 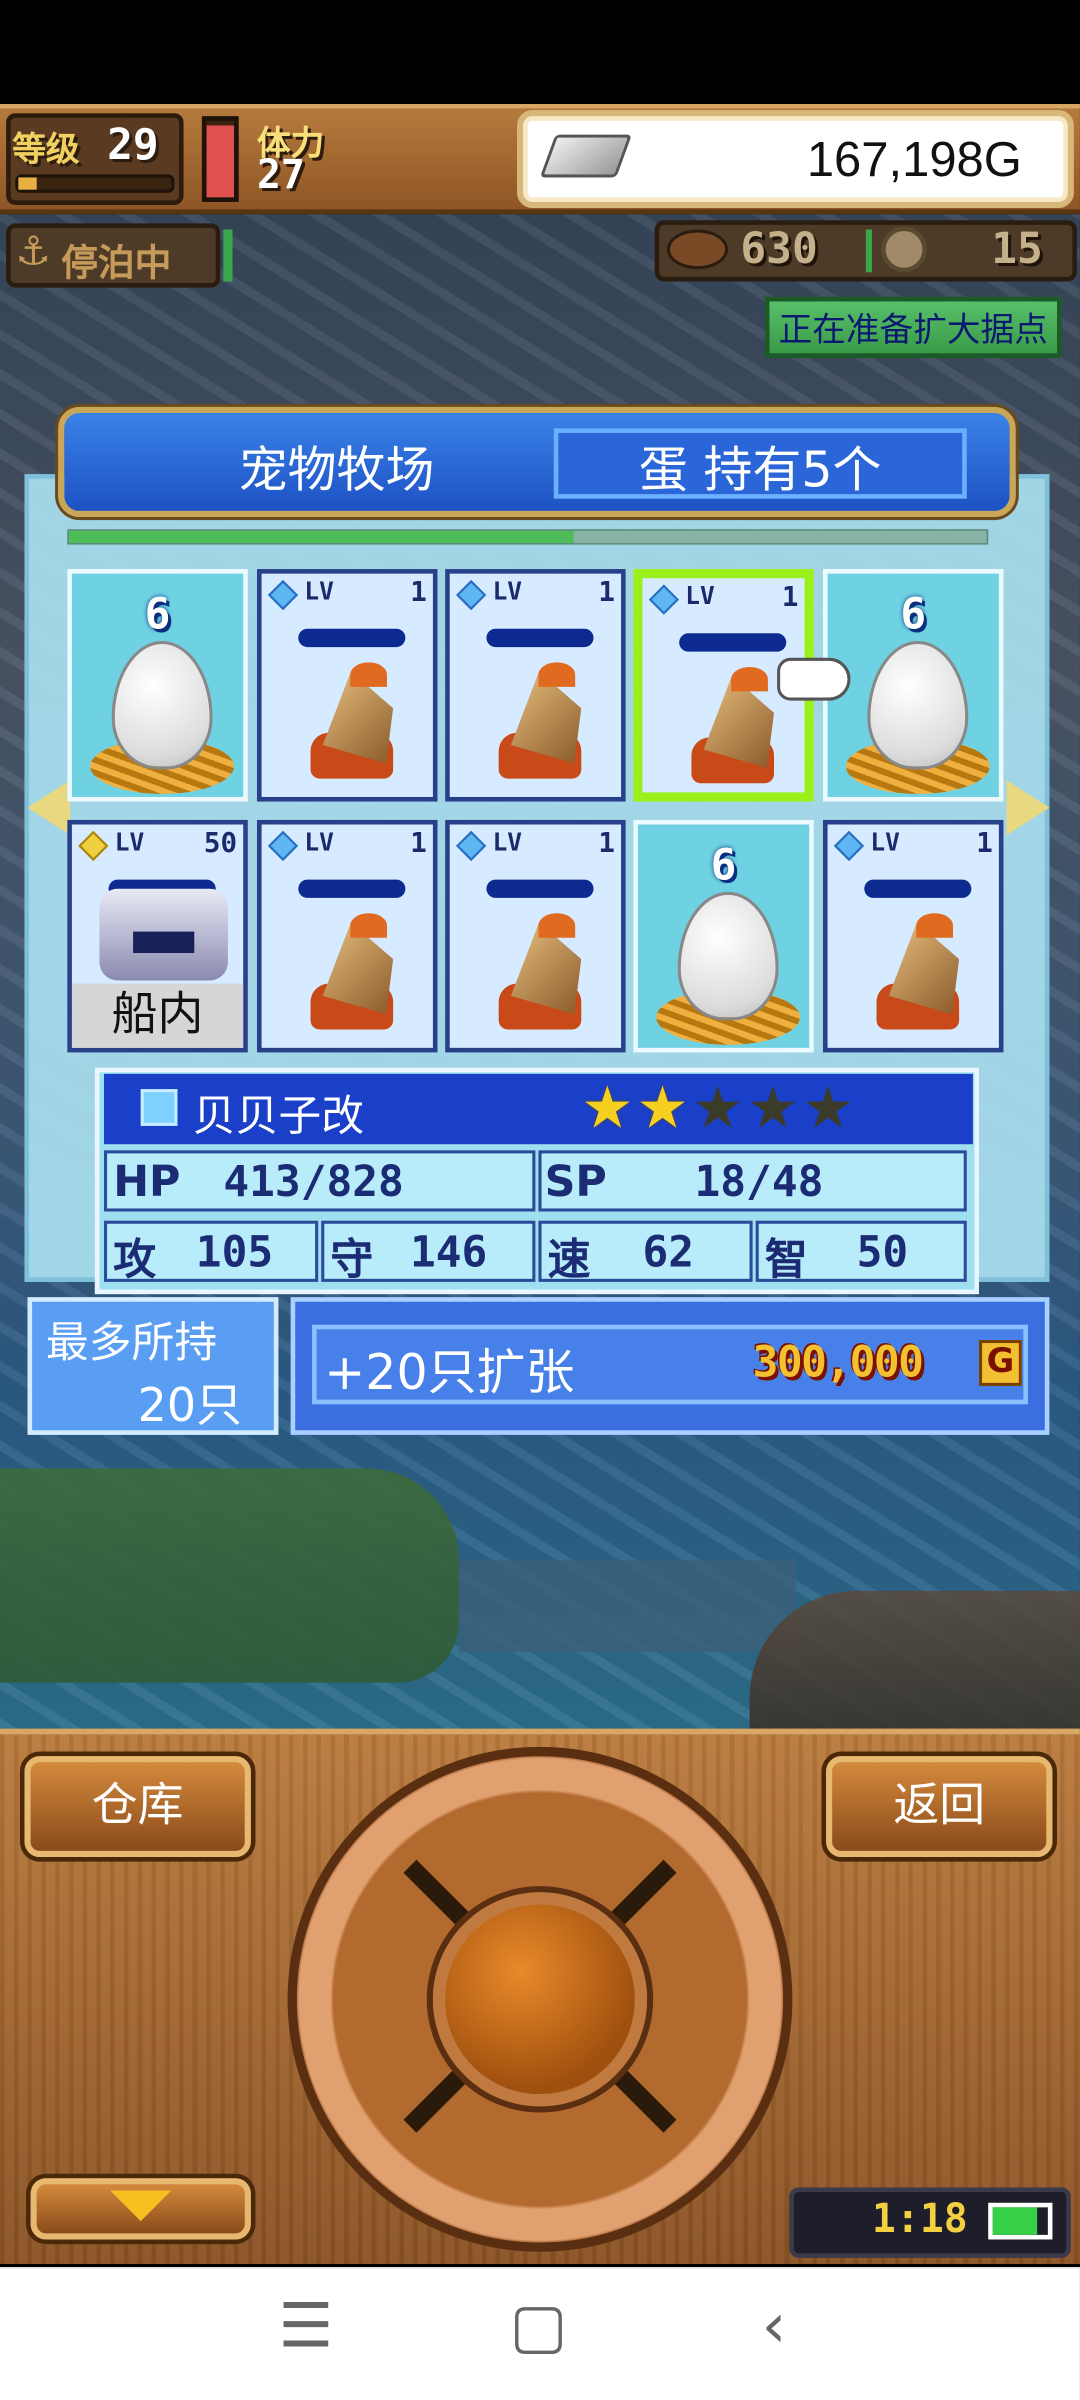 I want to click on anchor-icon: ⚓, so click(x=33, y=252).